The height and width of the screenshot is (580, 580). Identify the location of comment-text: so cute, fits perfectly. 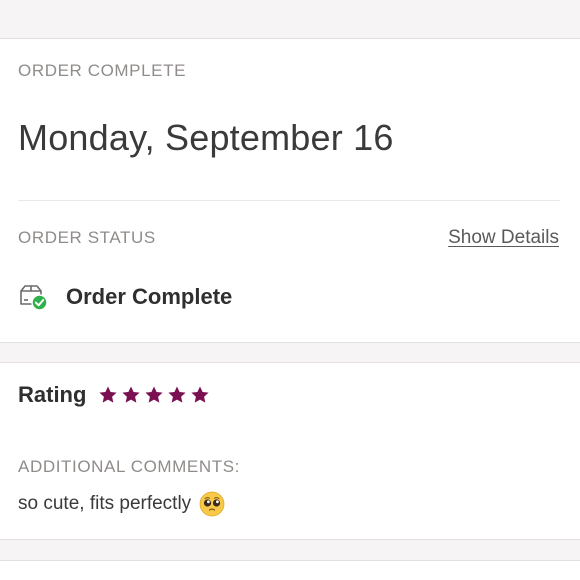
(105, 503).